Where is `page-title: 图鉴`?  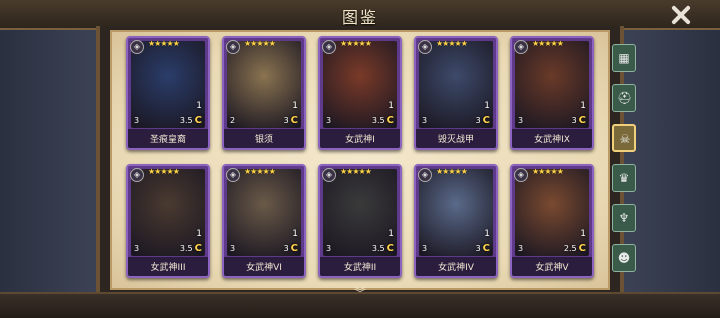
page-title: 图鉴 is located at coordinates (359, 17).